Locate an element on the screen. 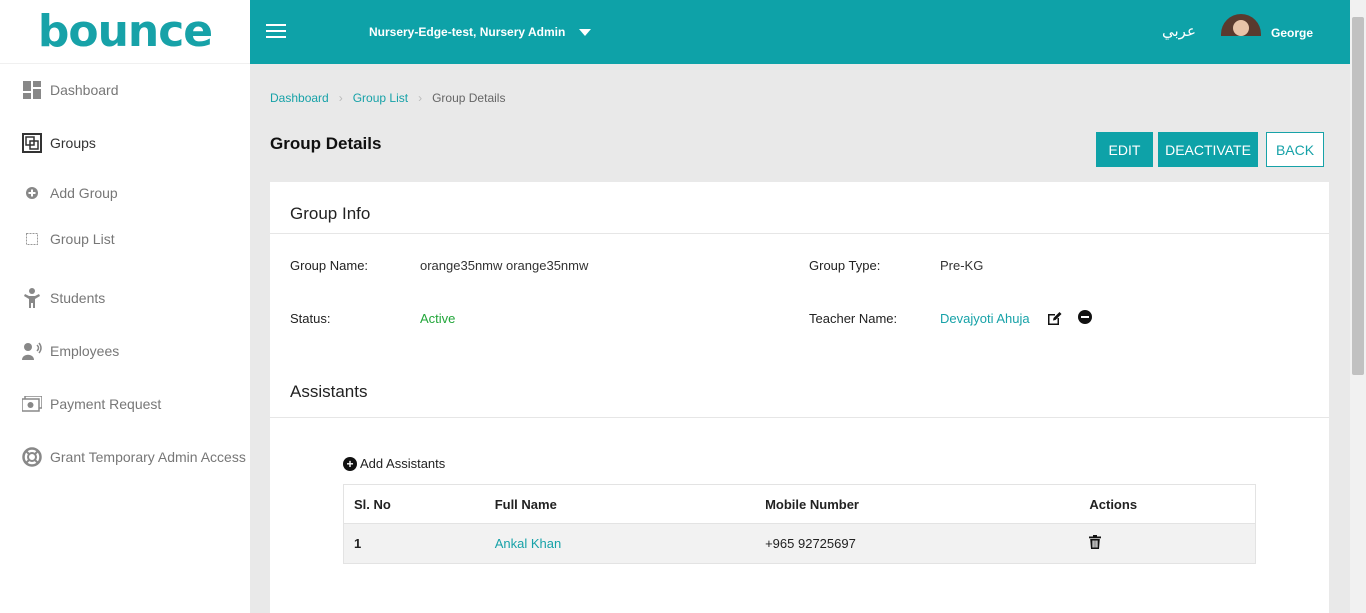 This screenshot has height=613, width=1366. sidebar-item-grant-admin-access: Grant Temporary Admin Access is located at coordinates (134, 457).